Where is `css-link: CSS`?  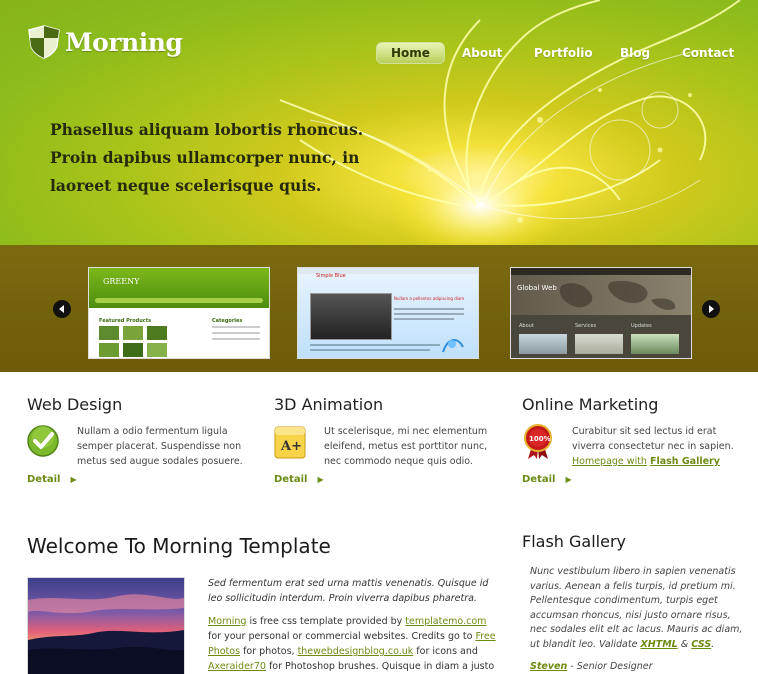 css-link: CSS is located at coordinates (701, 644).